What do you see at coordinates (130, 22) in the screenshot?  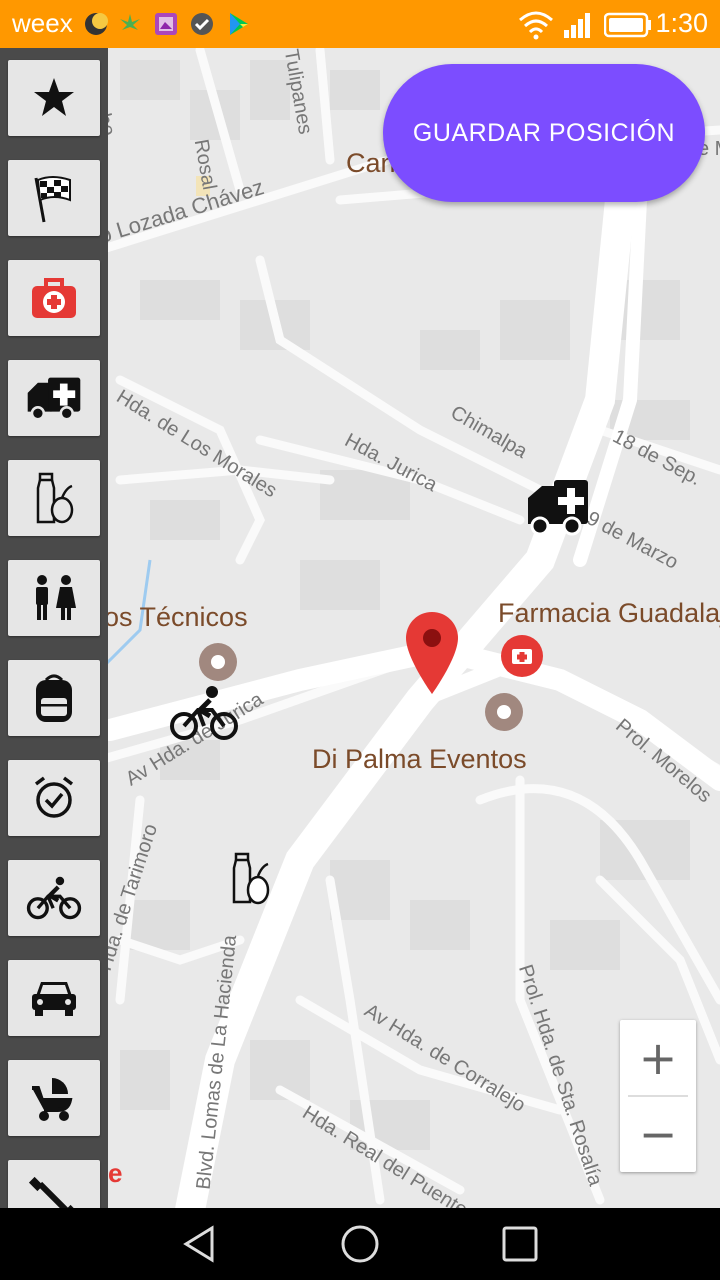 I see `cannabis-icon` at bounding box center [130, 22].